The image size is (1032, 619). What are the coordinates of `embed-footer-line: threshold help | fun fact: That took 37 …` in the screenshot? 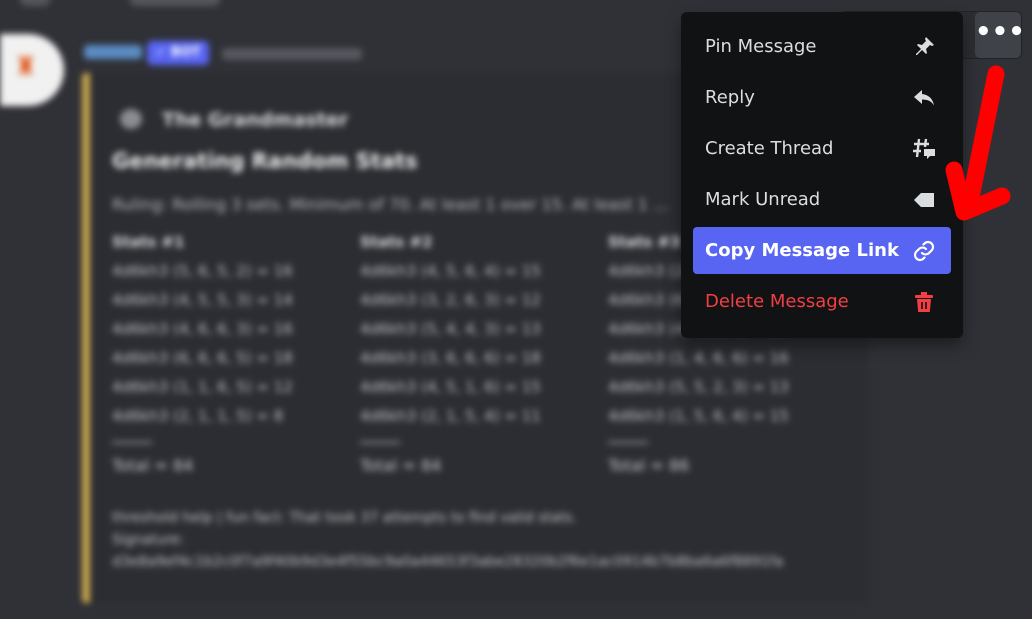 It's located at (344, 518).